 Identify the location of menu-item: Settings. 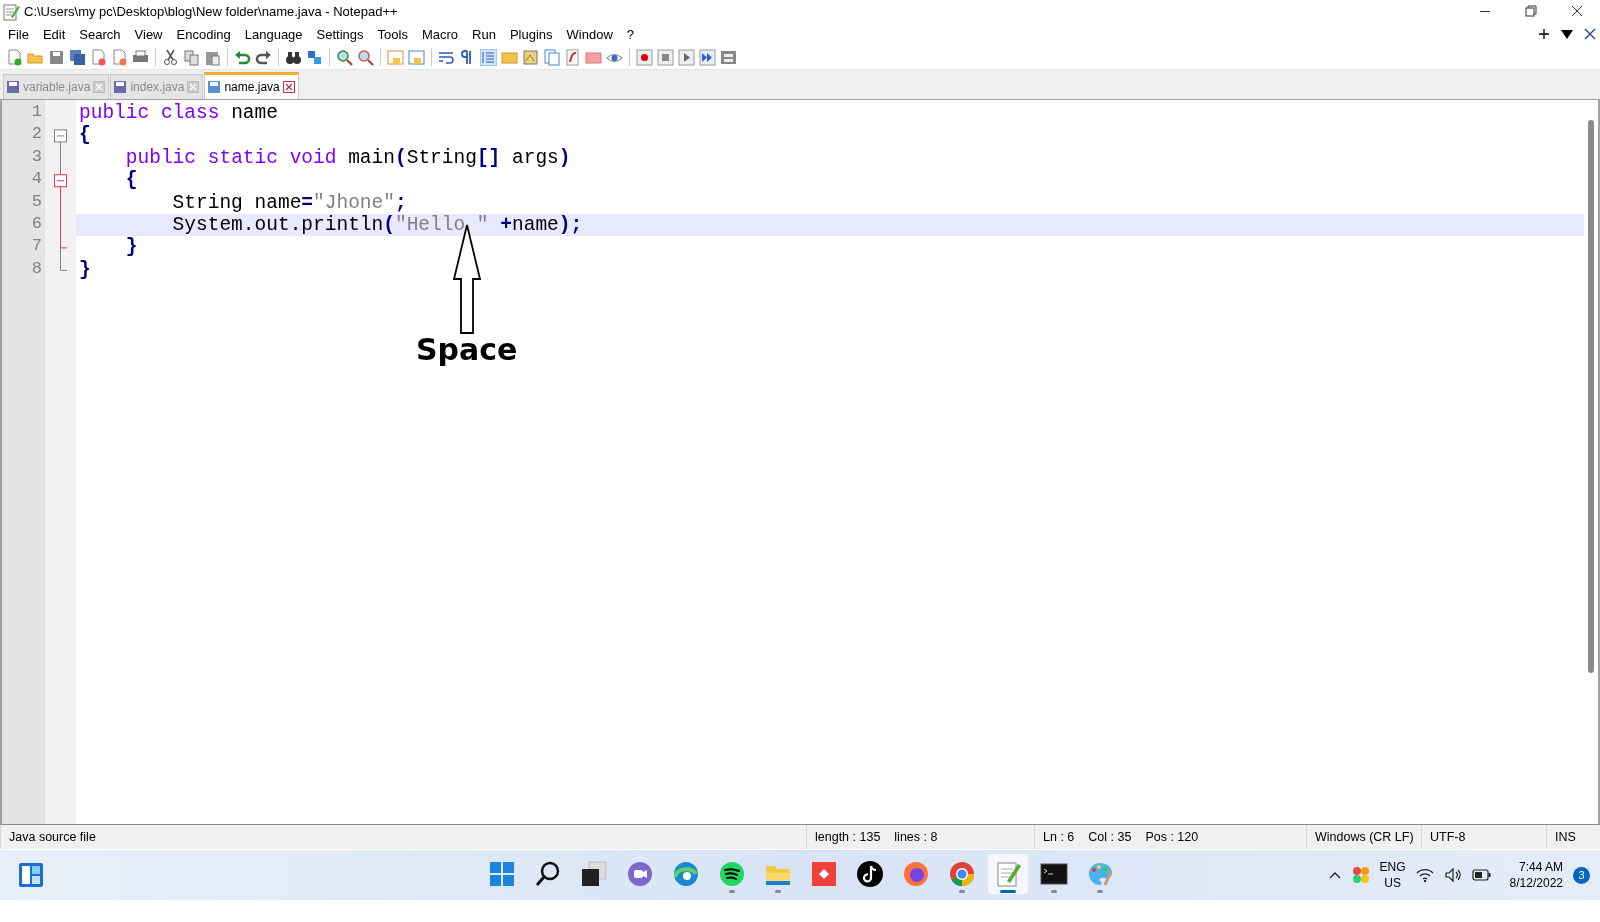
(340, 34).